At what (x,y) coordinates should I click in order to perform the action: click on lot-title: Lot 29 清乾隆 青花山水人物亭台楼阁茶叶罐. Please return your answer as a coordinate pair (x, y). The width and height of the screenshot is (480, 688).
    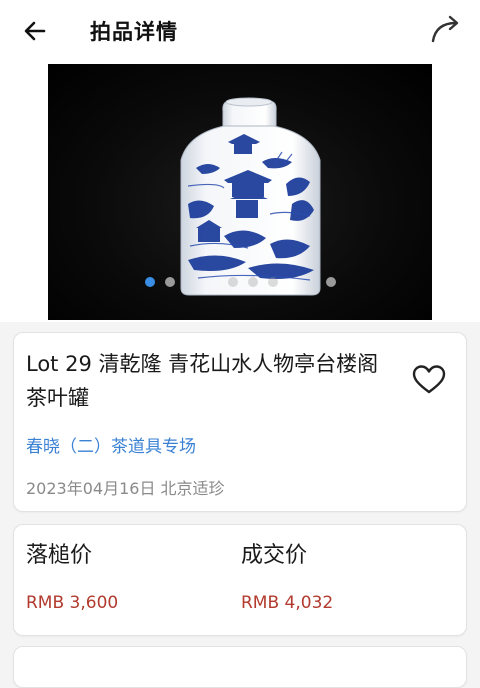
    Looking at the image, I should click on (202, 381).